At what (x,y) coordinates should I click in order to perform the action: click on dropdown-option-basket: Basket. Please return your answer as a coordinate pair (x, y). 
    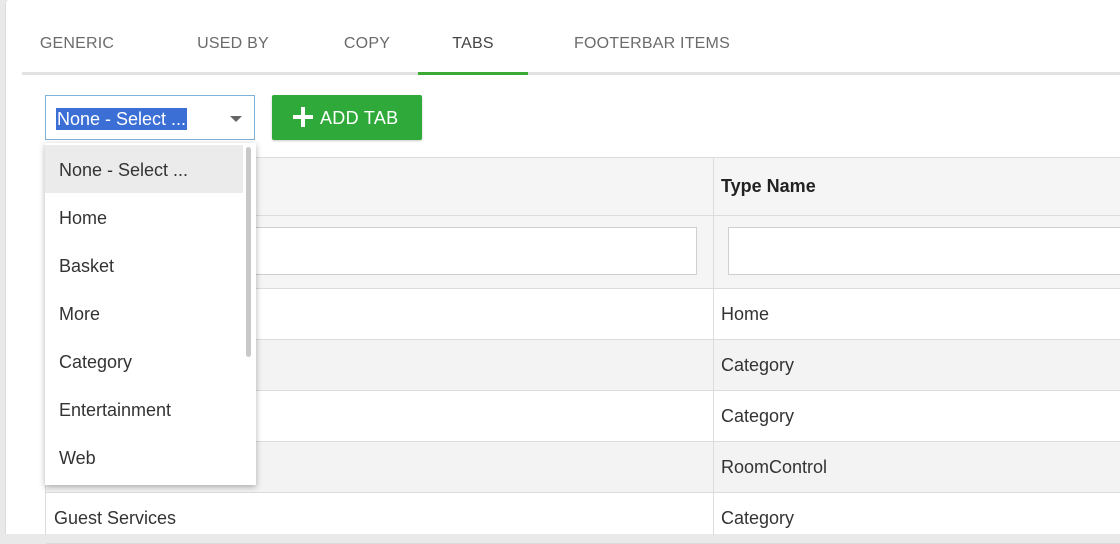
    Looking at the image, I should click on (144, 265).